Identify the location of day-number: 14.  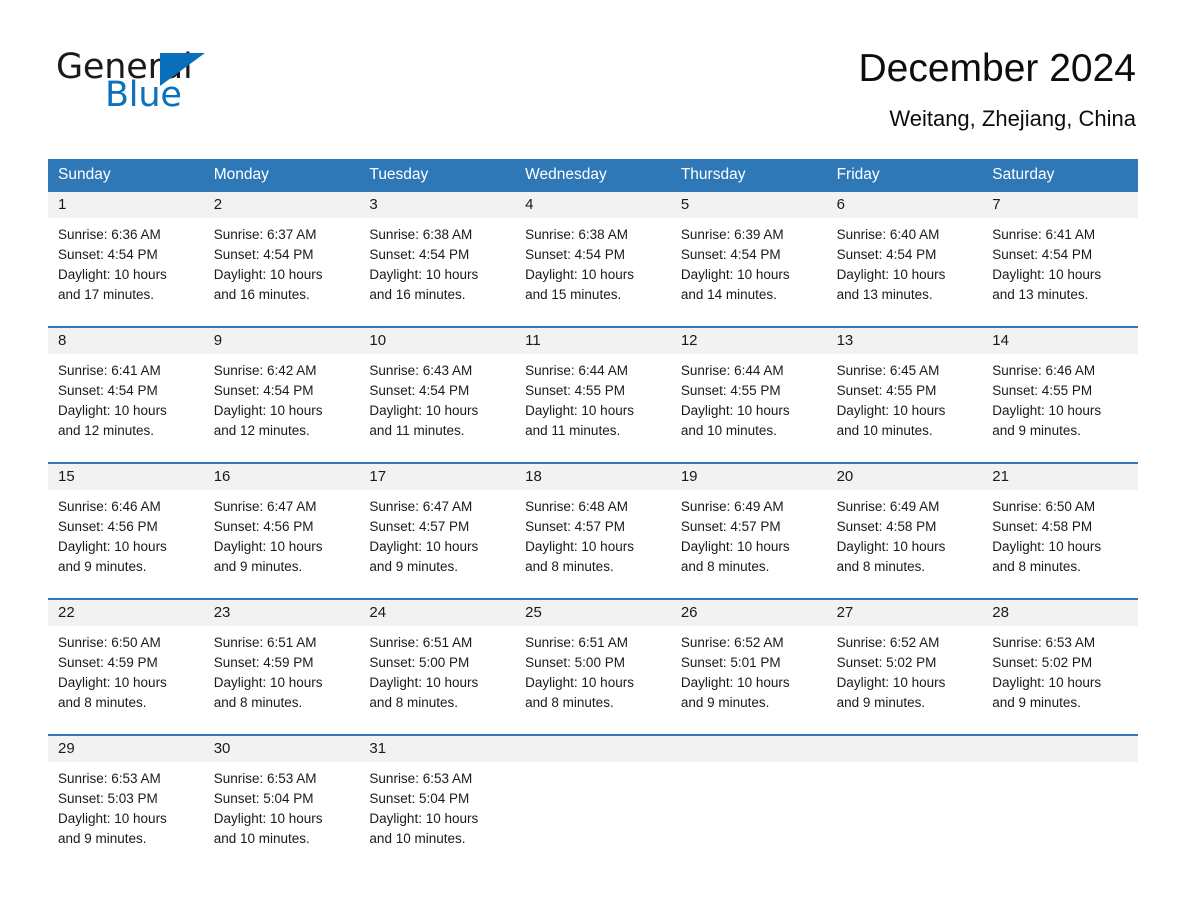
(1060, 341).